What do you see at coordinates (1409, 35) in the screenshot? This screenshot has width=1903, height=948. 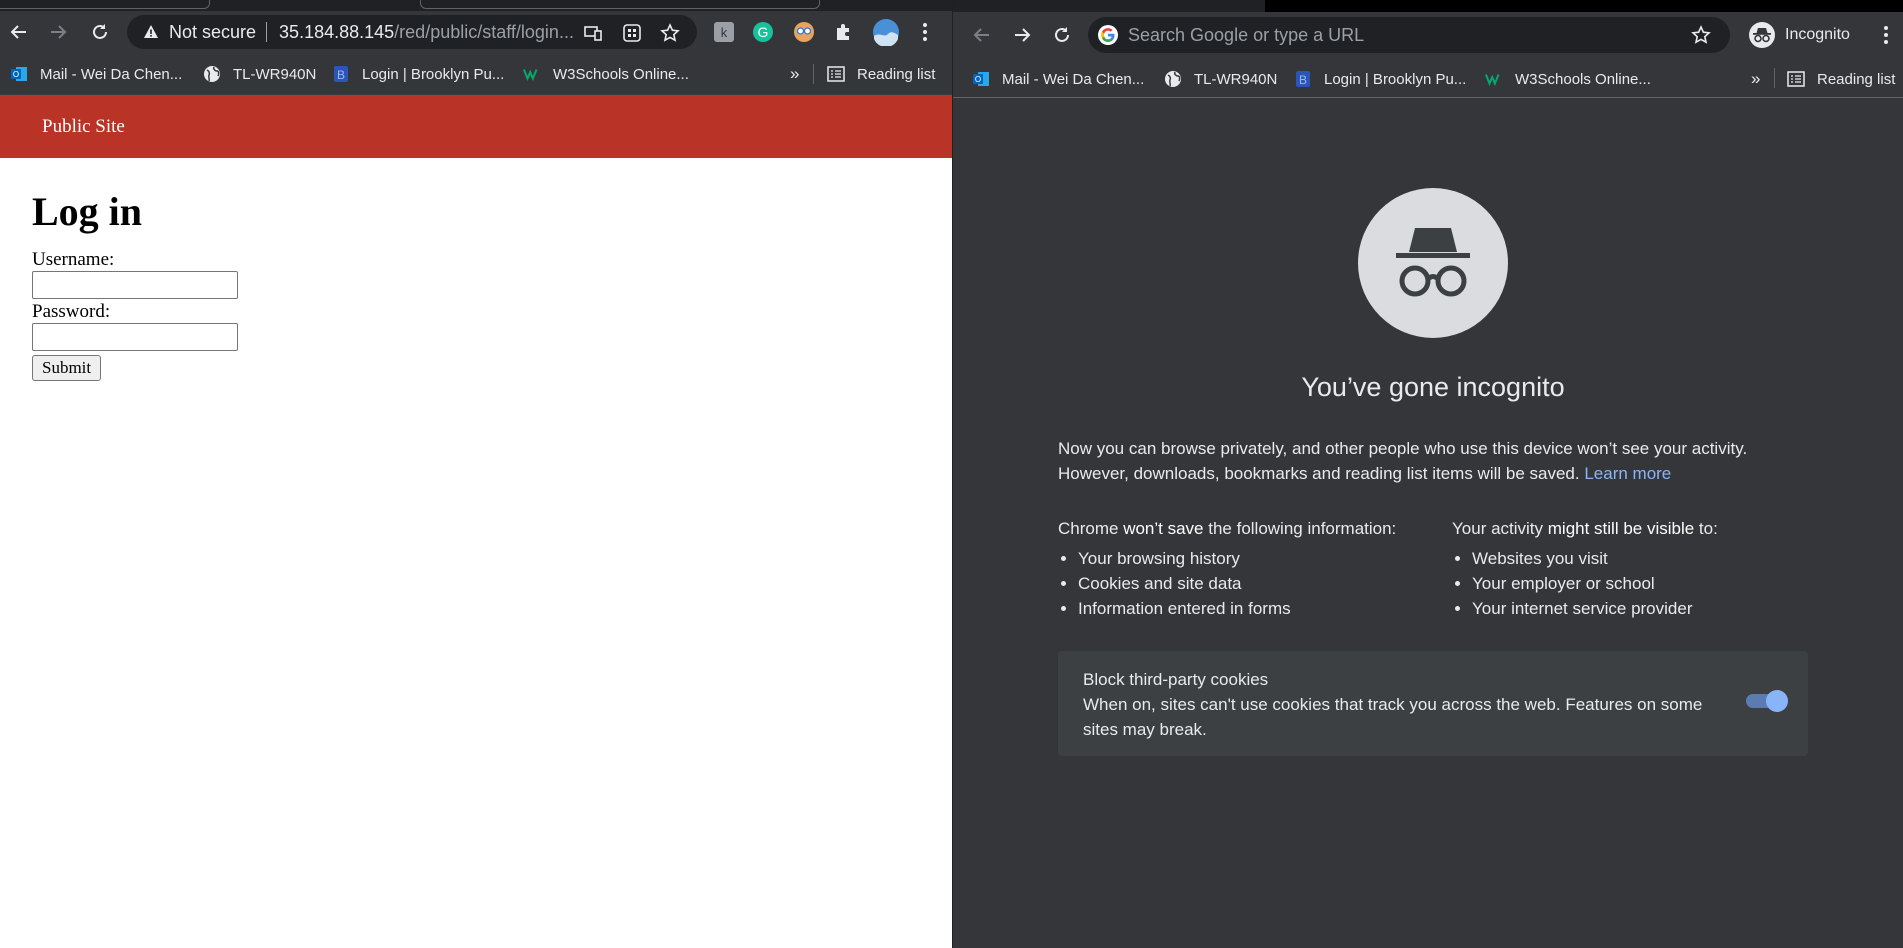 I see `address-bar: Search Google or type a URL` at bounding box center [1409, 35].